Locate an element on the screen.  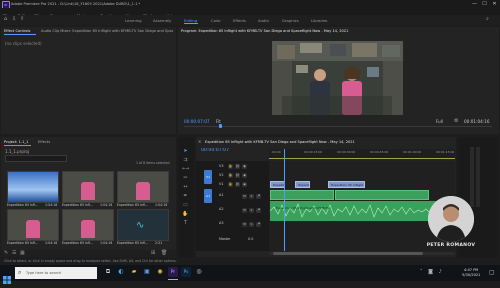
slip-tool-icon: ↔ is located at coordinates (185, 187).